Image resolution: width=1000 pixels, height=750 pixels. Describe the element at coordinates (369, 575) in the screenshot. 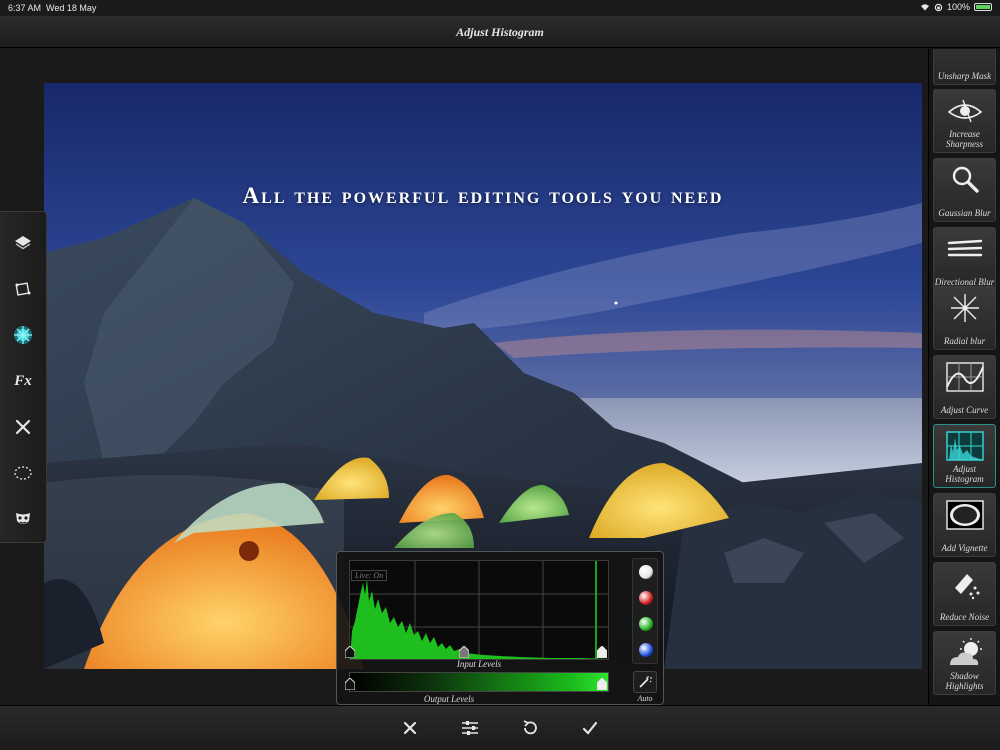

I see `live-toggle: Live: On` at that location.